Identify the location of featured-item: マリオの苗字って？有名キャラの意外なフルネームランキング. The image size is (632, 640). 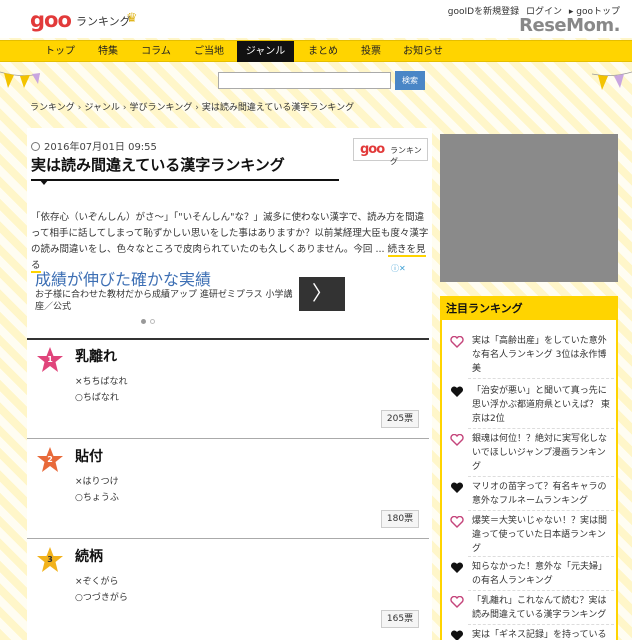
(529, 494).